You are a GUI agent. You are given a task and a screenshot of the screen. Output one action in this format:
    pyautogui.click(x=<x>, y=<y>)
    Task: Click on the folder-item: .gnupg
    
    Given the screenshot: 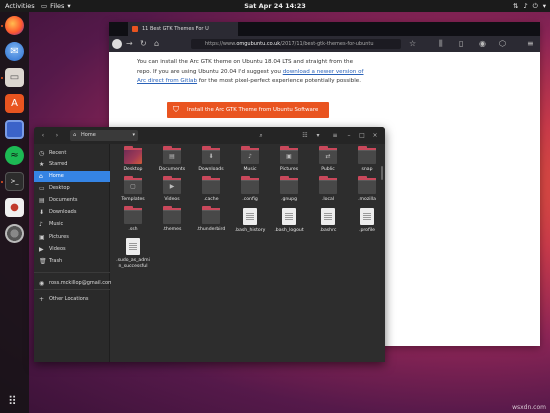 What is the action you would take?
    pyautogui.click(x=289, y=189)
    